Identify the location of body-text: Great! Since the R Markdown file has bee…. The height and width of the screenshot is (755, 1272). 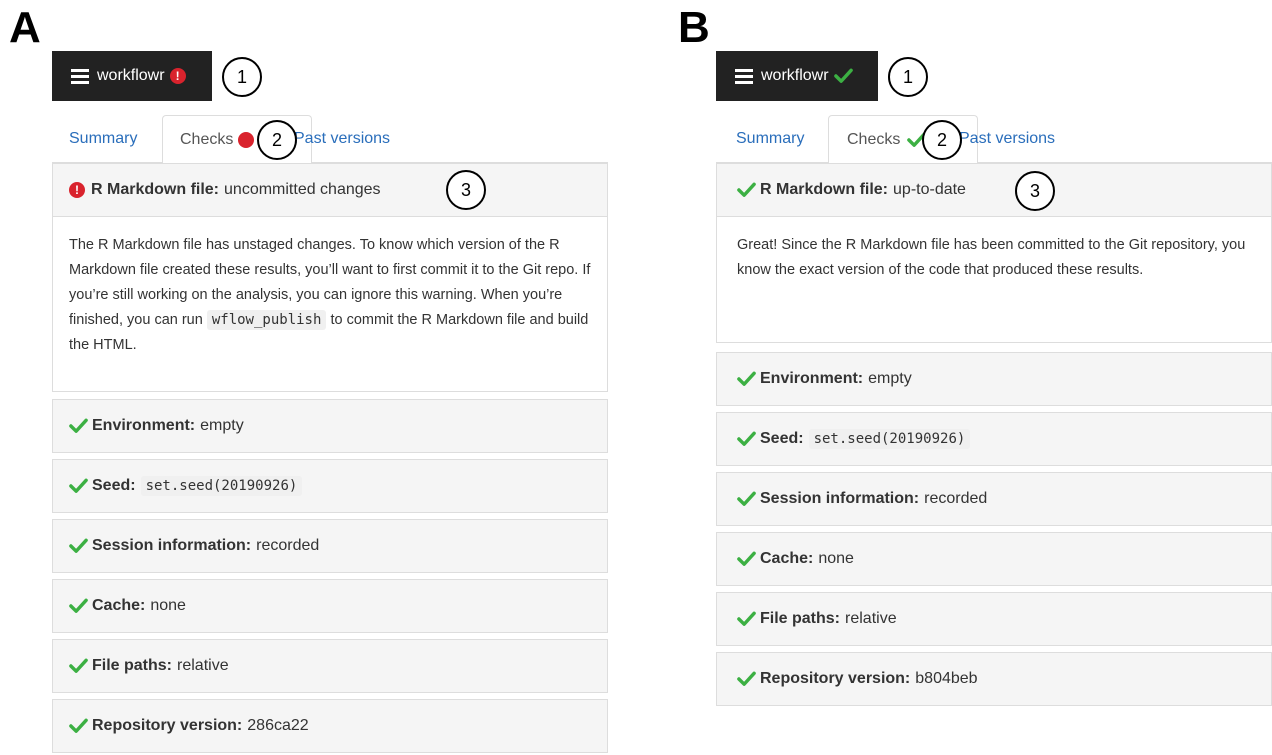
(991, 257).